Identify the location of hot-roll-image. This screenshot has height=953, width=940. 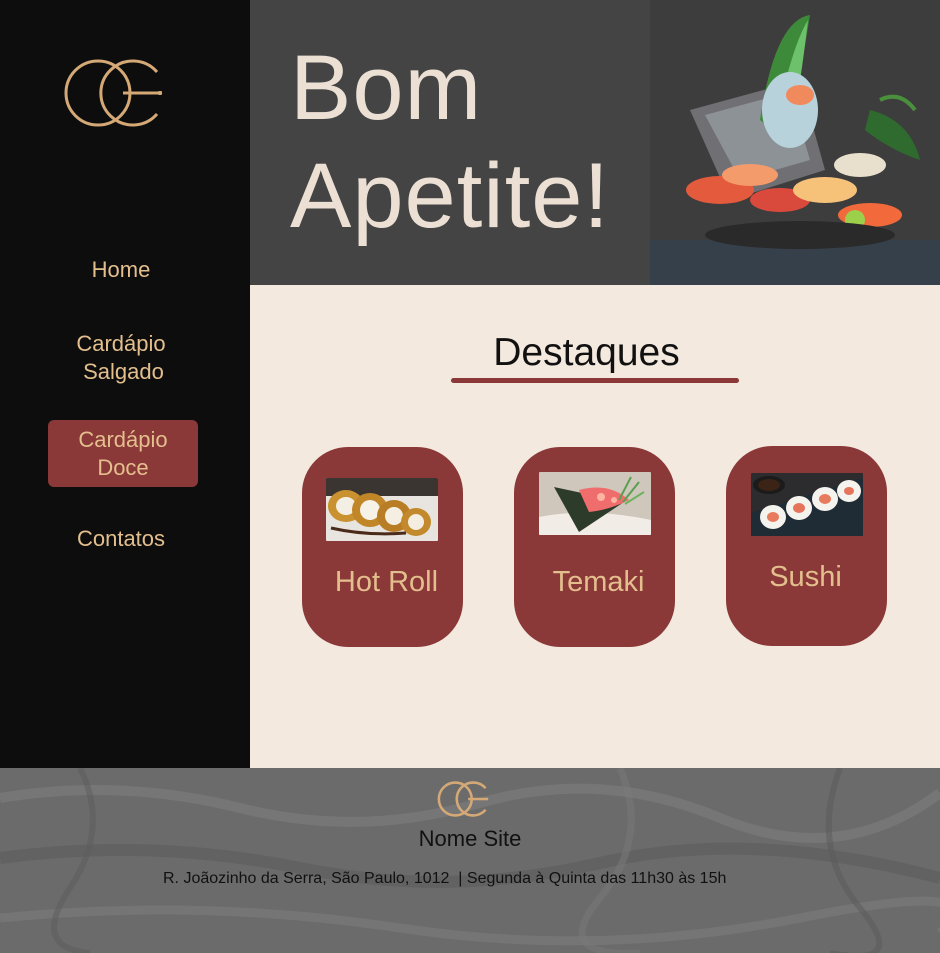
(382, 509).